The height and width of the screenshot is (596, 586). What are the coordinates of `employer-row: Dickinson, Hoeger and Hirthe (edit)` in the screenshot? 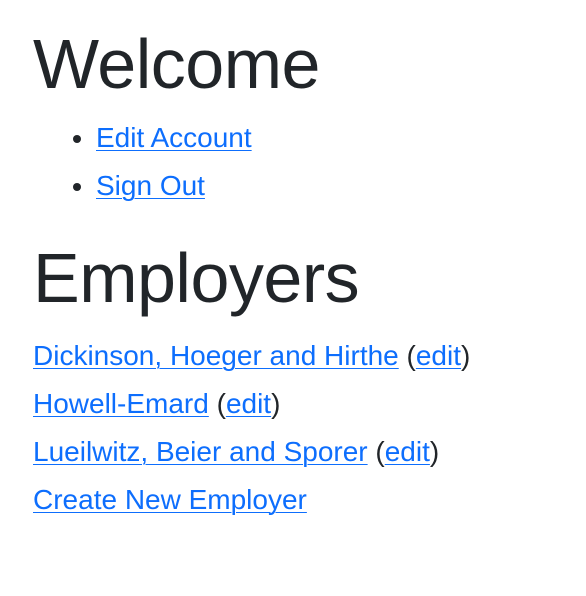 It's located at (309, 356).